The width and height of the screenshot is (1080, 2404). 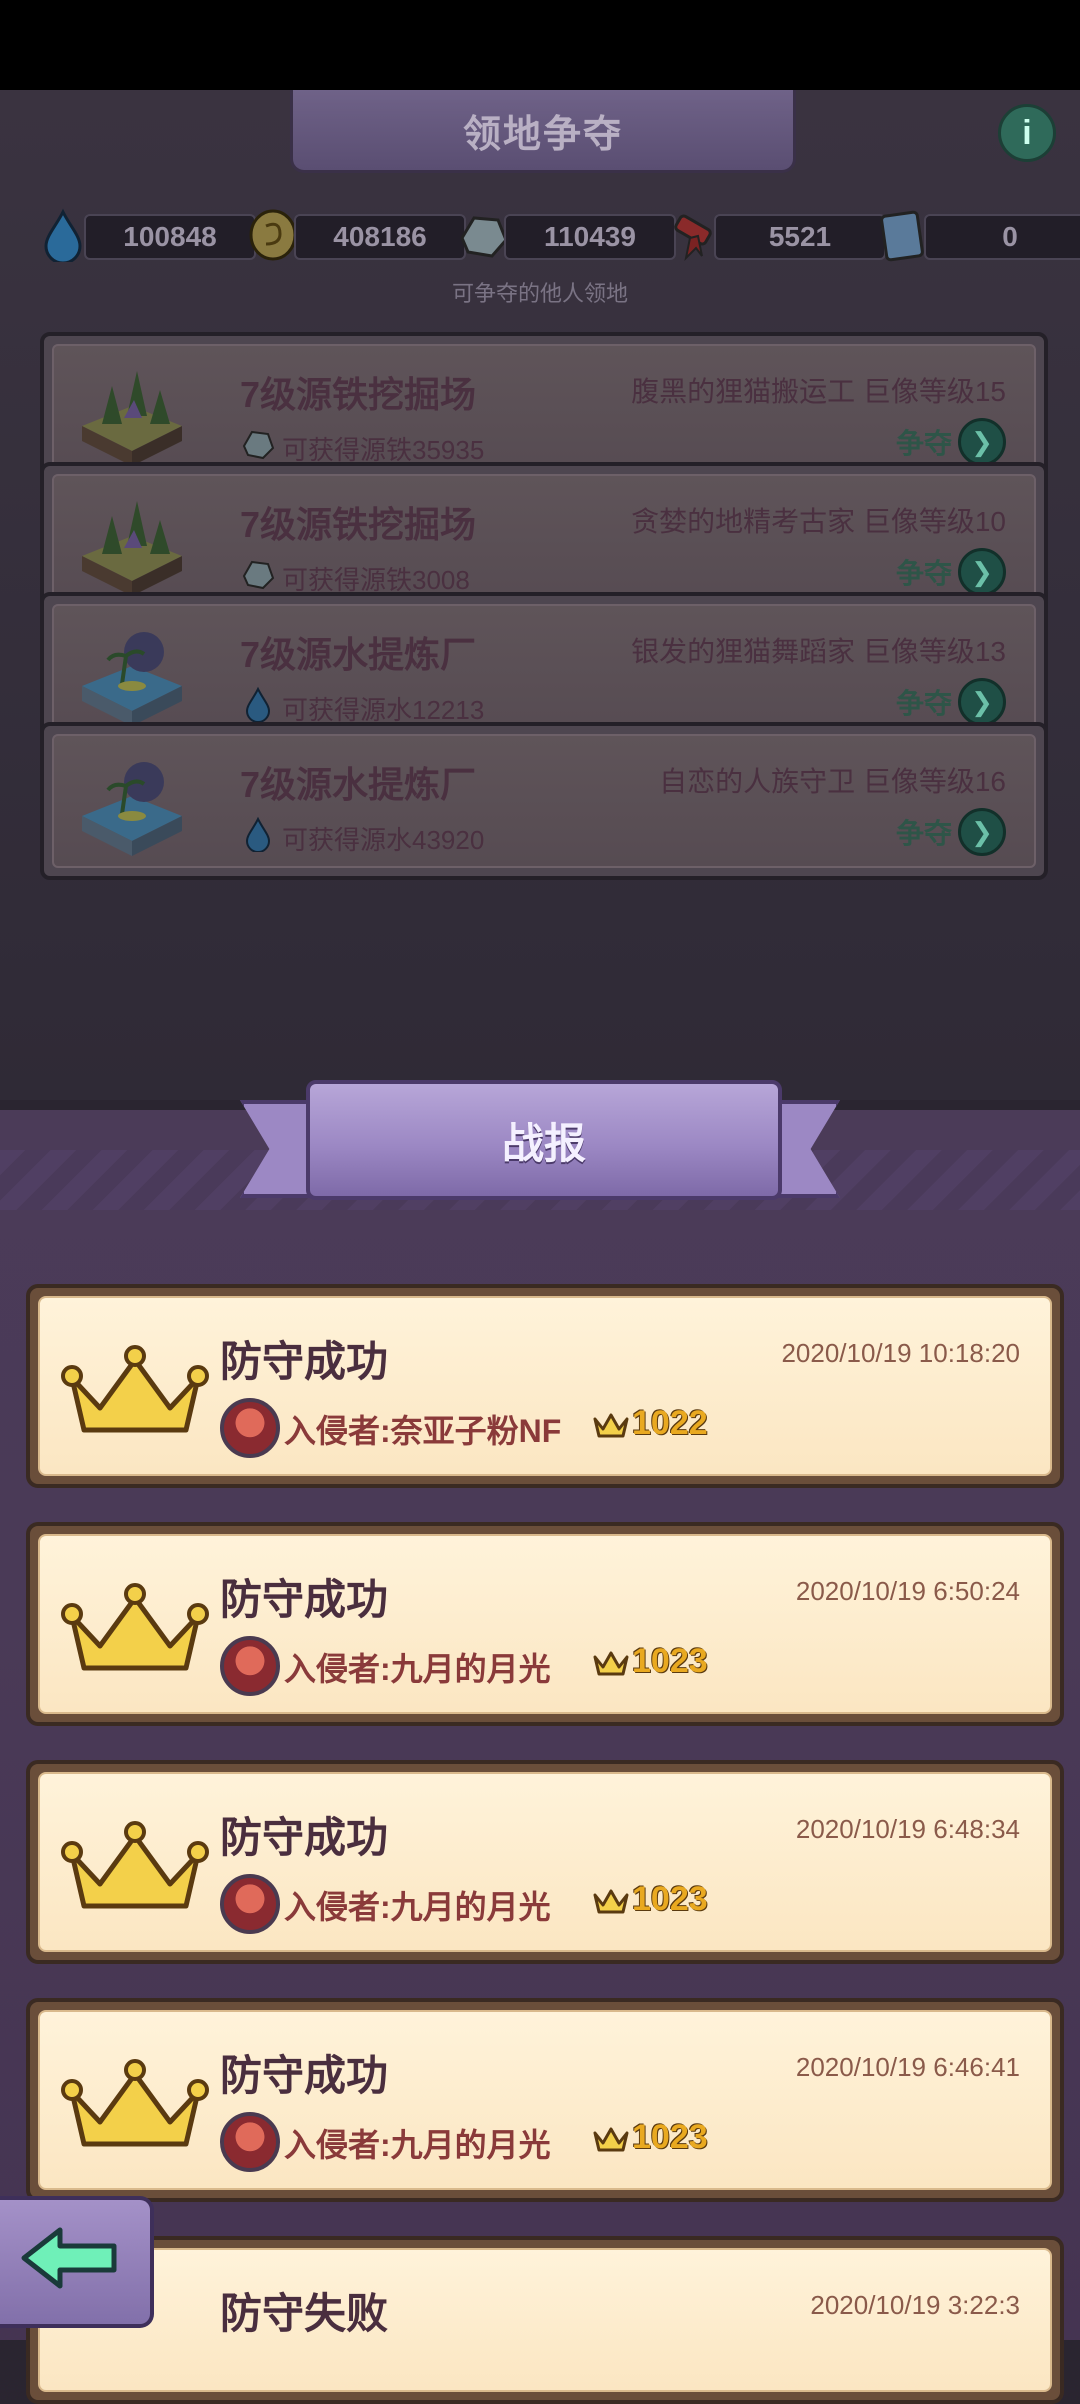 I want to click on info-button: i, so click(x=1027, y=133).